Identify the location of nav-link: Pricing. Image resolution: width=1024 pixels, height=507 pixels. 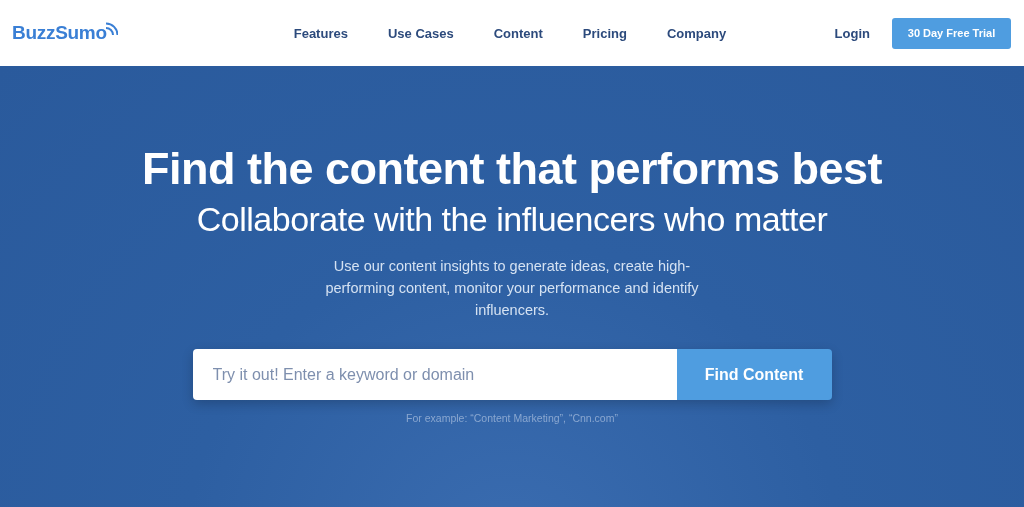
(604, 33).